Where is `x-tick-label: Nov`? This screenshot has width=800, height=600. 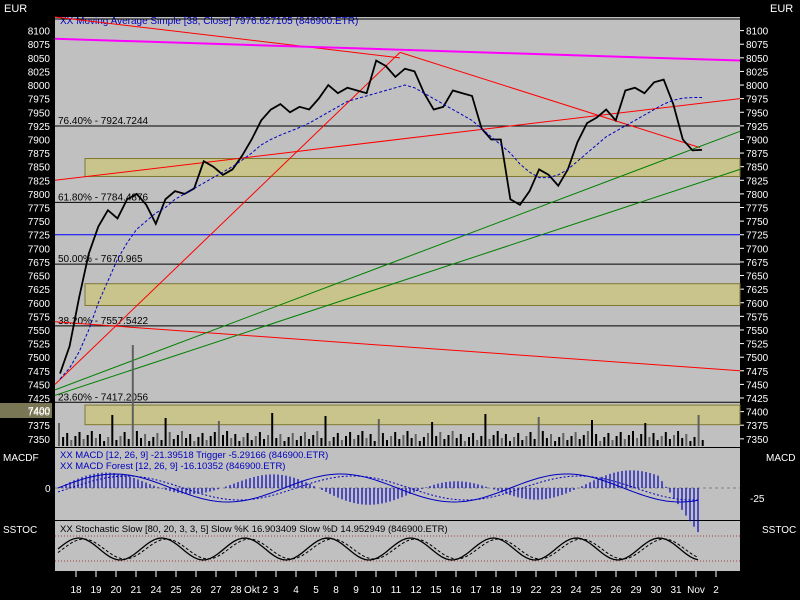
x-tick-label: Nov is located at coordinates (696, 590).